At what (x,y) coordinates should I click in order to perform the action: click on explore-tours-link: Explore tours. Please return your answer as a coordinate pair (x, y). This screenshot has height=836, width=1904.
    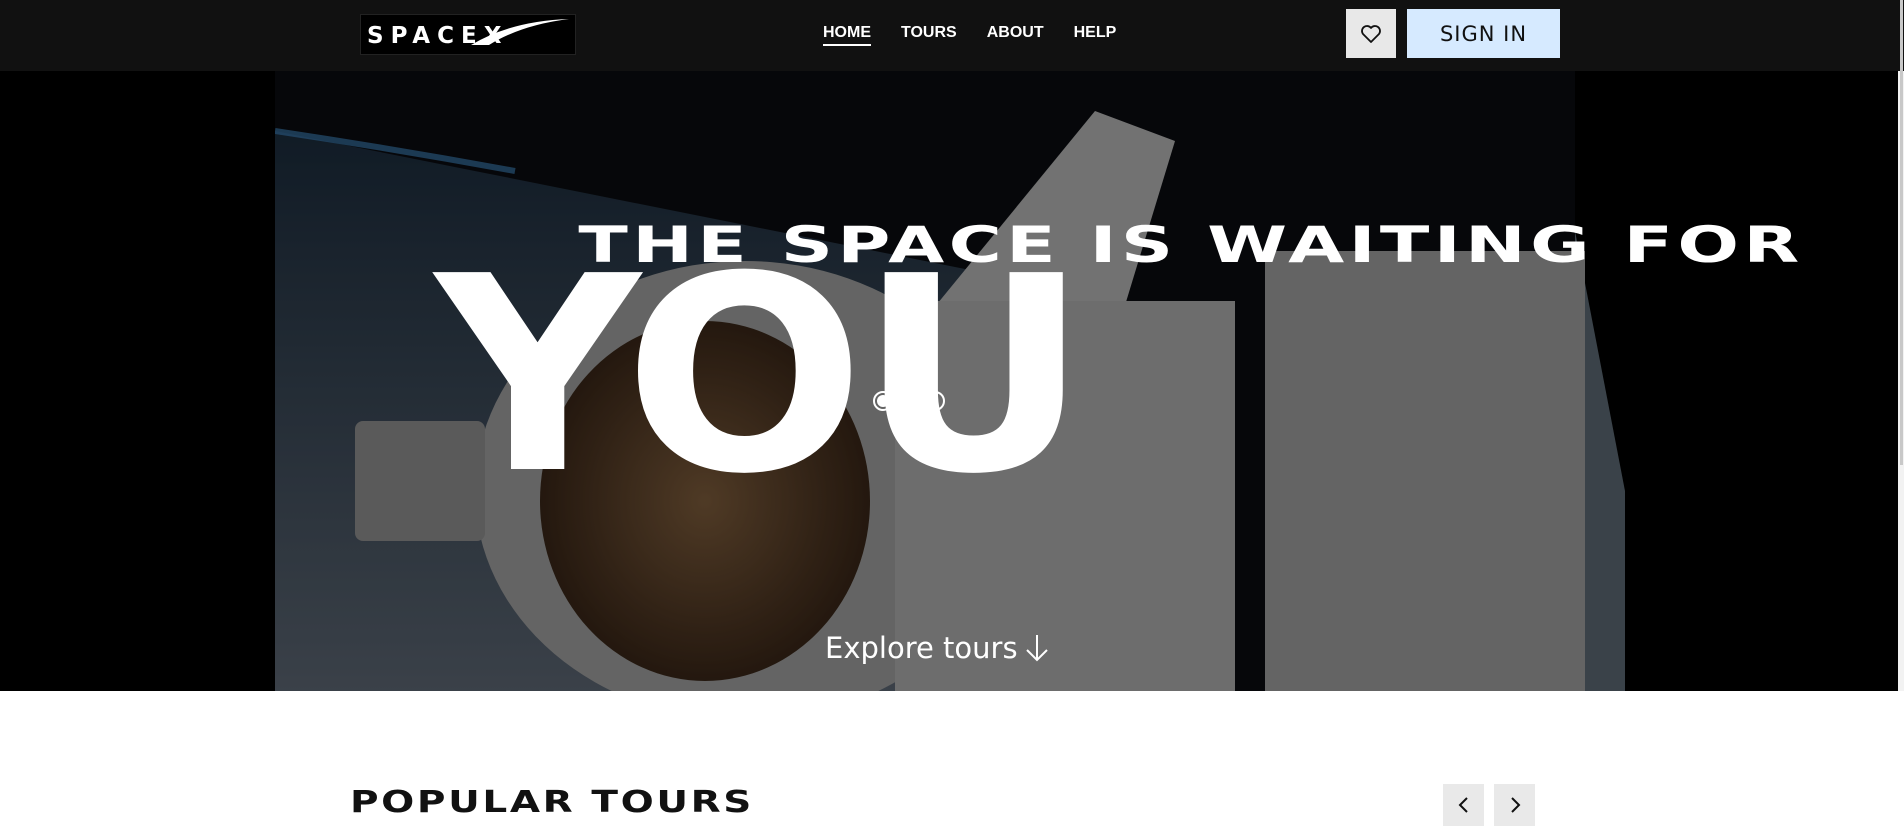
    Looking at the image, I should click on (937, 648).